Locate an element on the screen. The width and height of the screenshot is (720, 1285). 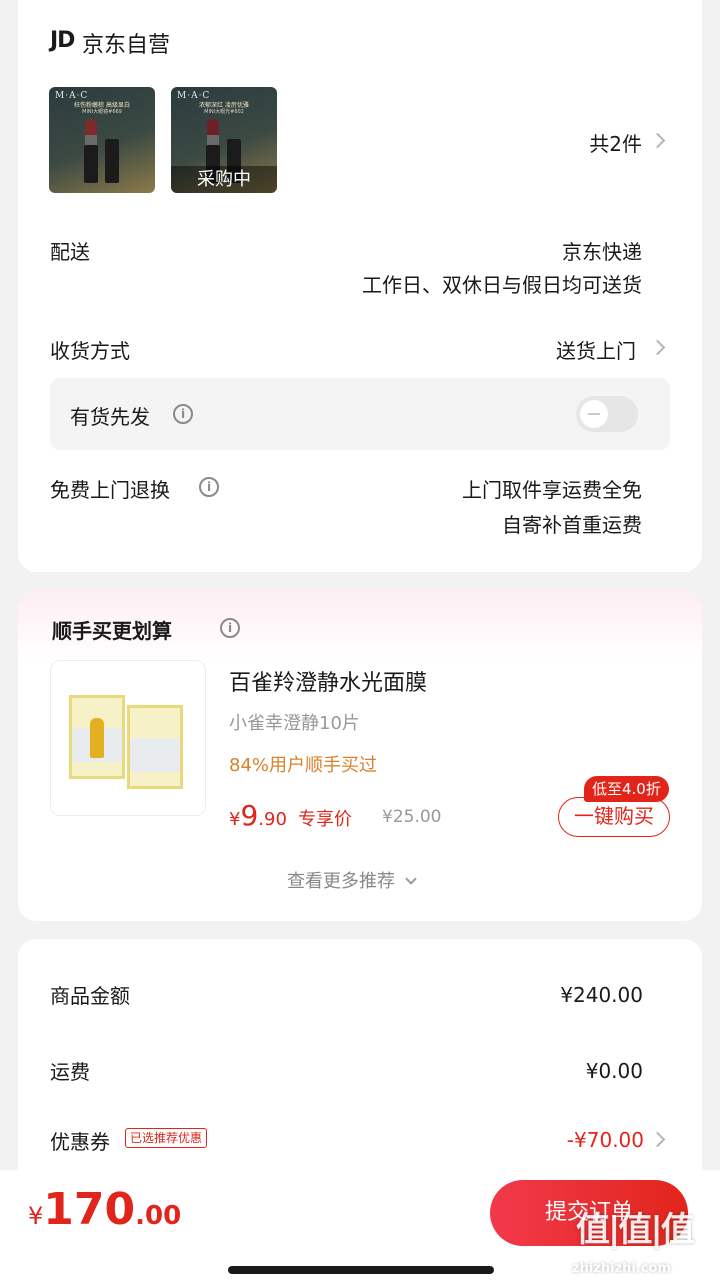
price-integer: 9 is located at coordinates (249, 815).